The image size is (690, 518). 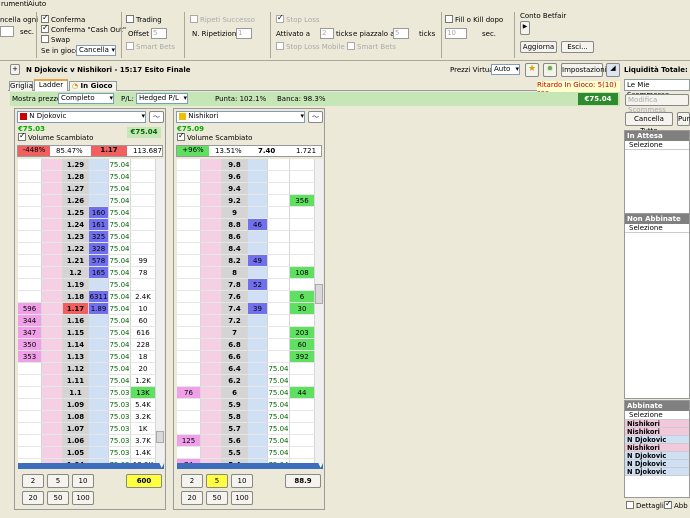 I want to click on trading-checkbox: Trading, so click(x=144, y=19).